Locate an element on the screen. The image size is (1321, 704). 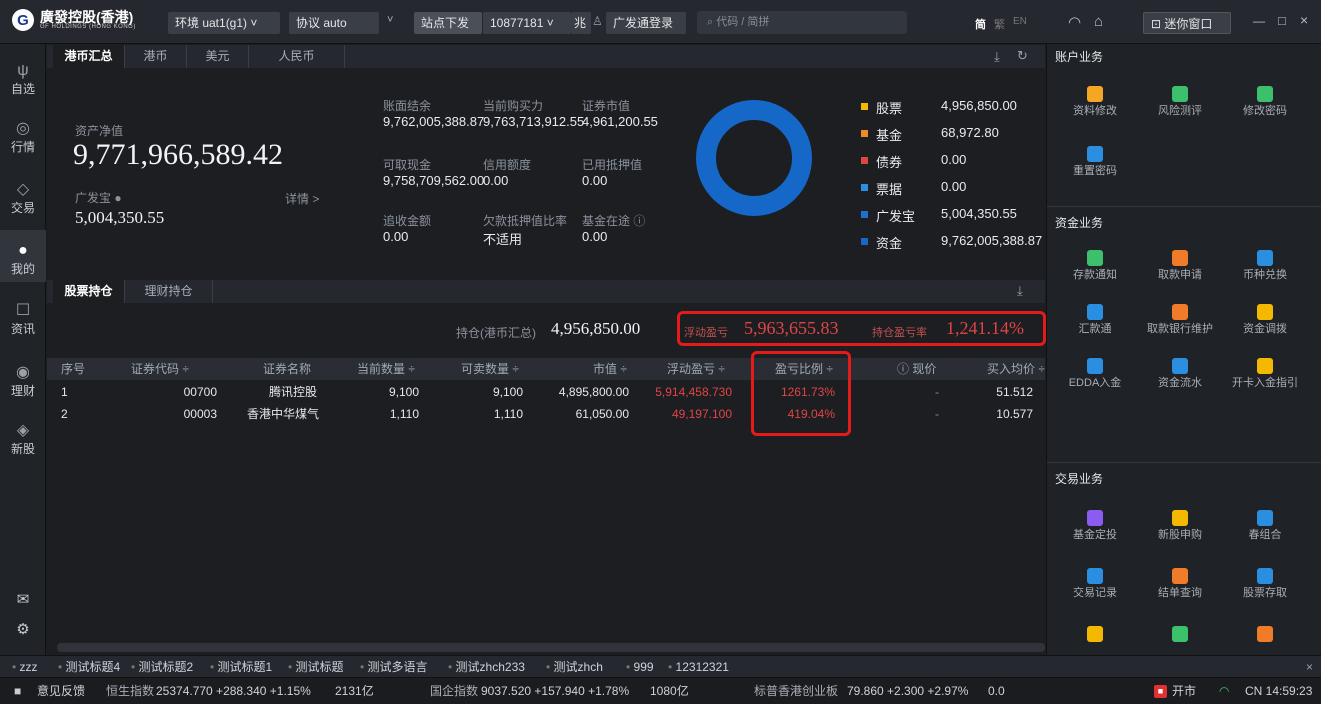
service-item: 结单查询 is located at coordinates (1180, 584).